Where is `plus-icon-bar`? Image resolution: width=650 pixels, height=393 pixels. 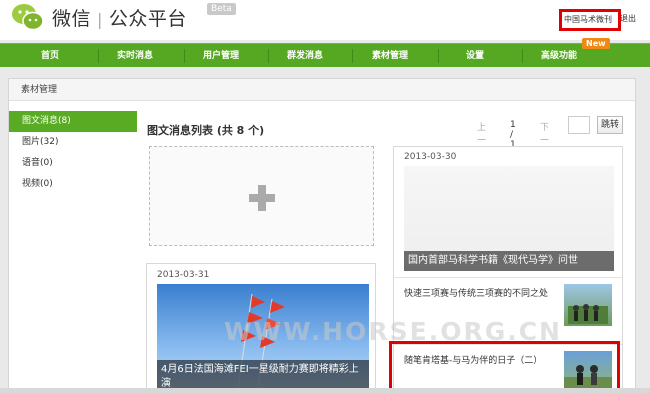 plus-icon-bar is located at coordinates (262, 198).